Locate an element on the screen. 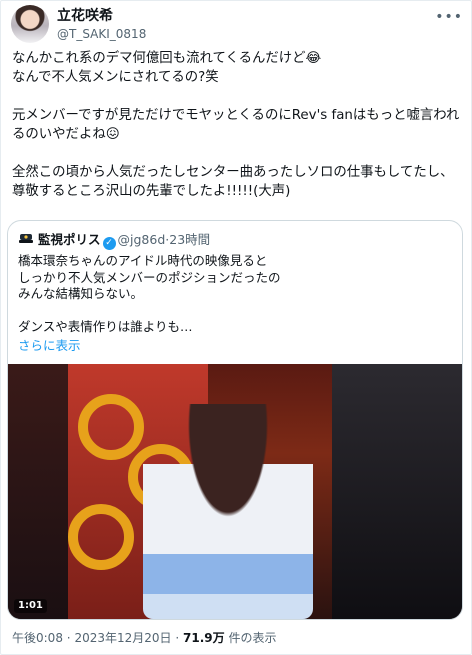 The image size is (472, 655). quoted-time: 23時間 is located at coordinates (189, 239).